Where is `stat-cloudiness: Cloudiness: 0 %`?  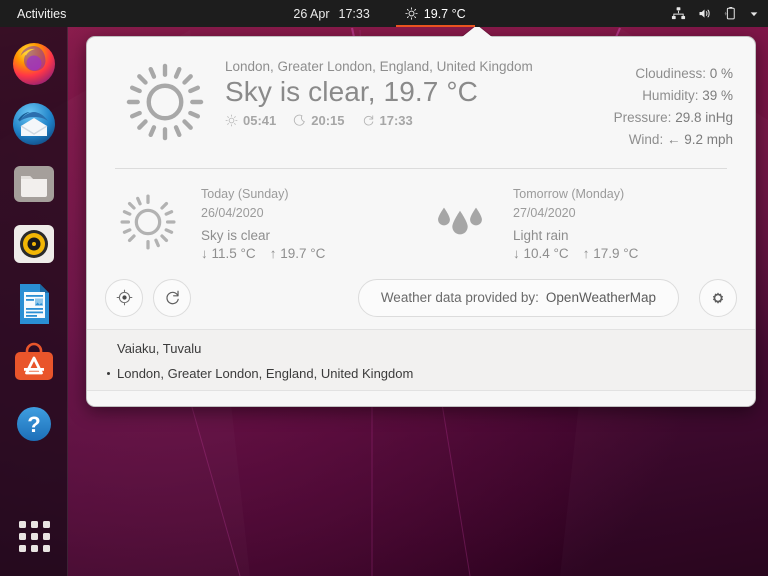
stat-cloudiness: Cloudiness: 0 % is located at coordinates (633, 74).